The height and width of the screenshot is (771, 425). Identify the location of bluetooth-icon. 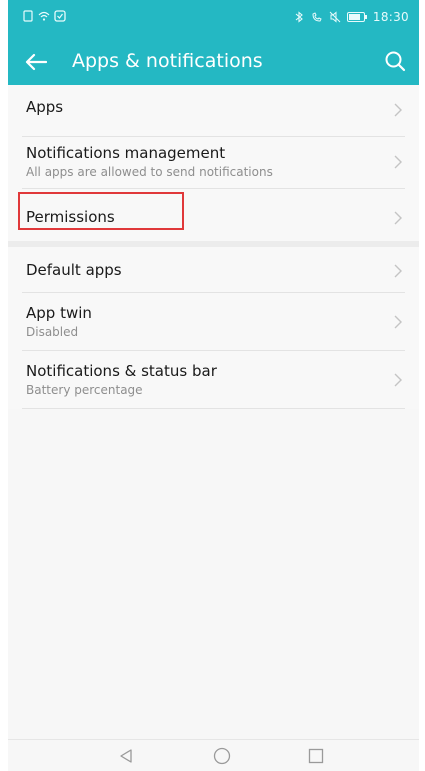
(299, 17).